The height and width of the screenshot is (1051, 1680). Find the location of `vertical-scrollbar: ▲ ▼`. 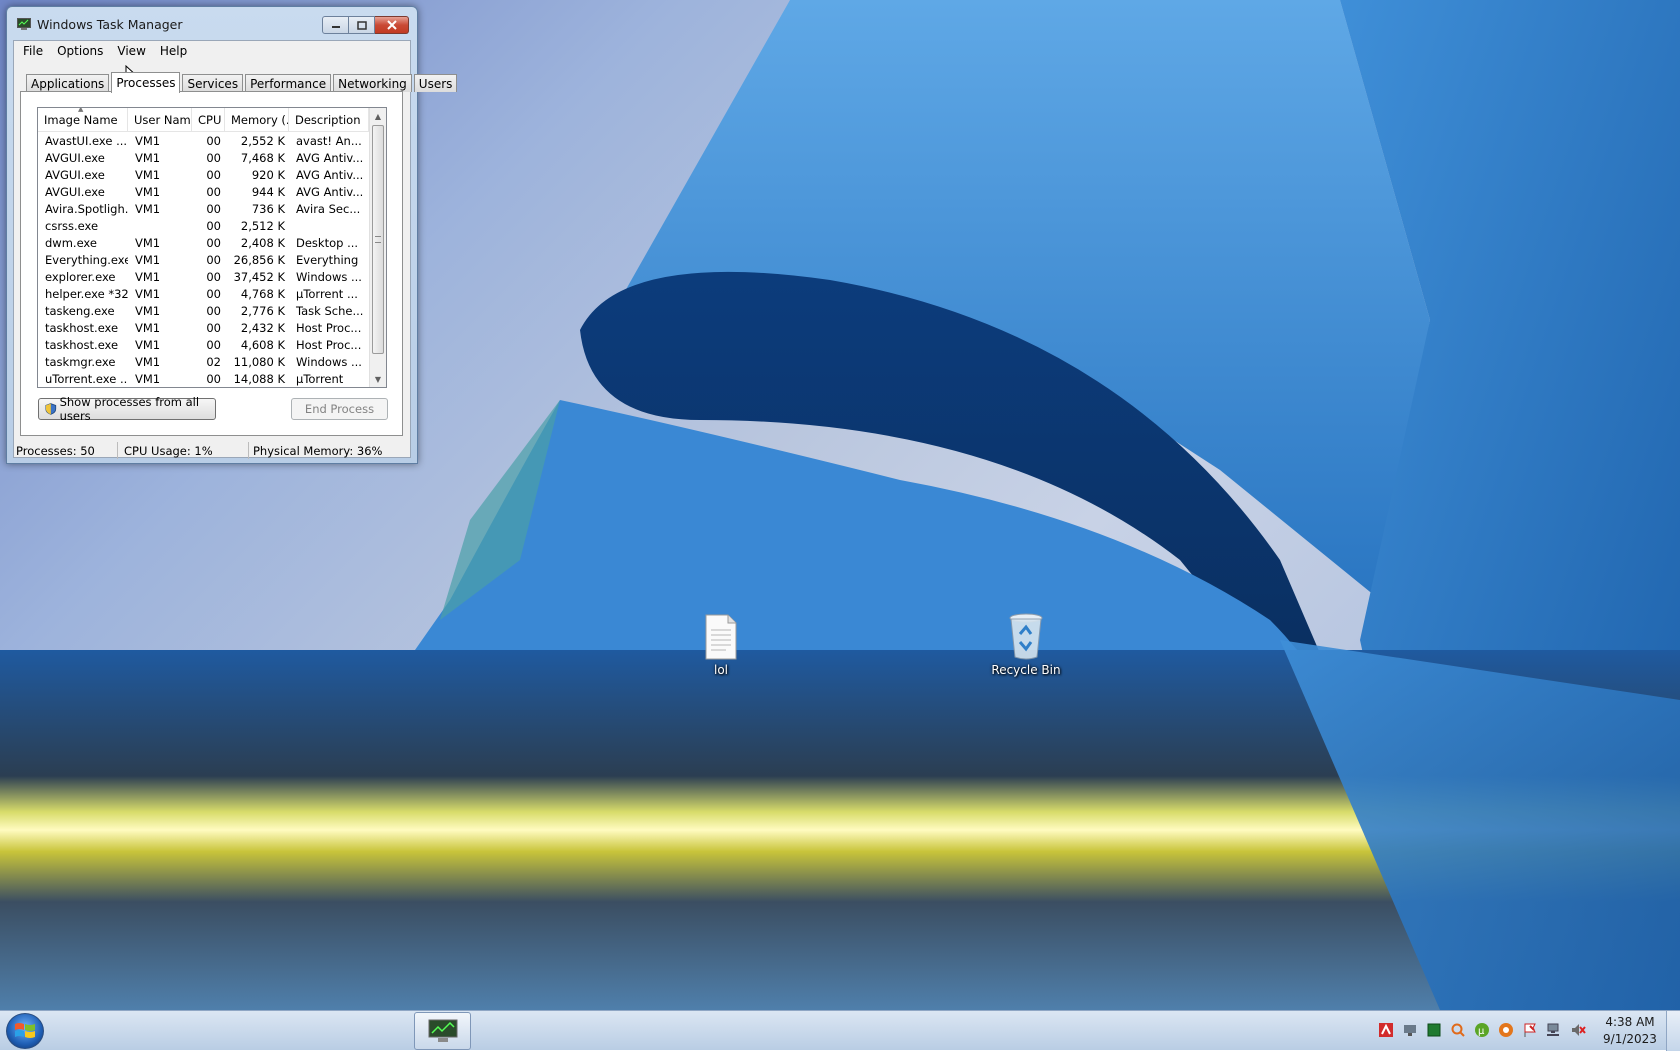

vertical-scrollbar: ▲ ▼ is located at coordinates (377, 247).